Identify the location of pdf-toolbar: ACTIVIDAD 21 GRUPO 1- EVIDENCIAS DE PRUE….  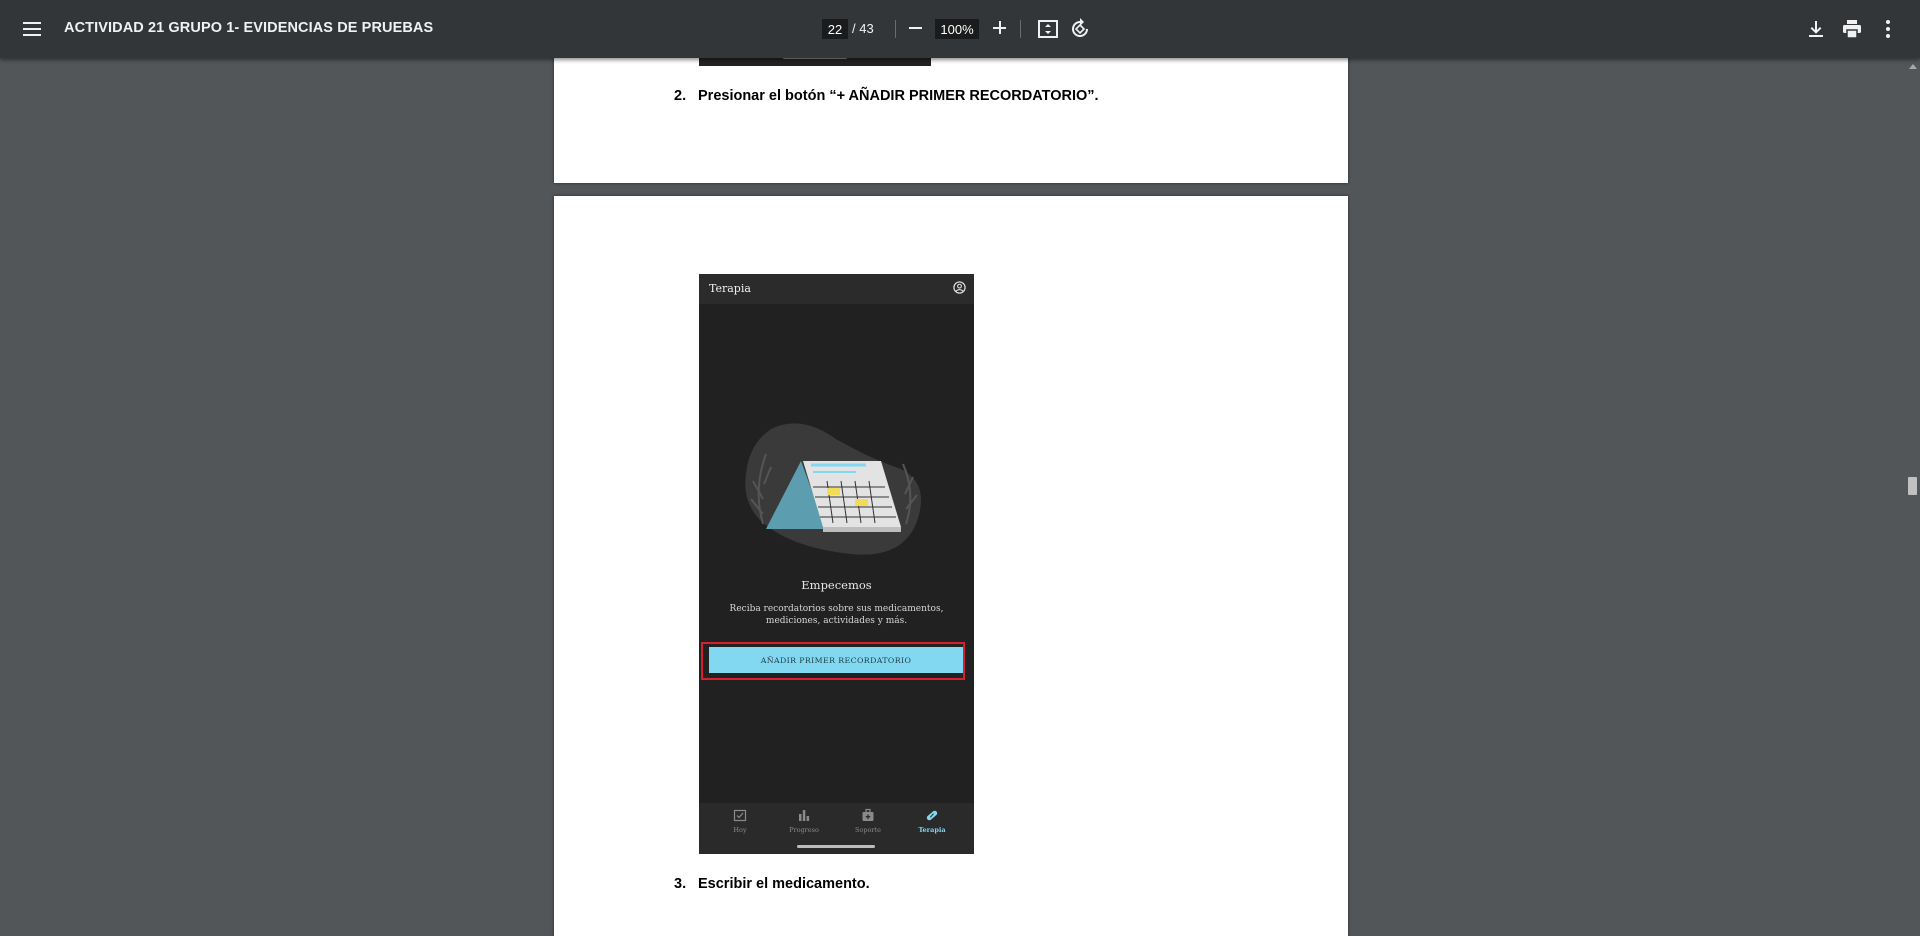
(960, 29).